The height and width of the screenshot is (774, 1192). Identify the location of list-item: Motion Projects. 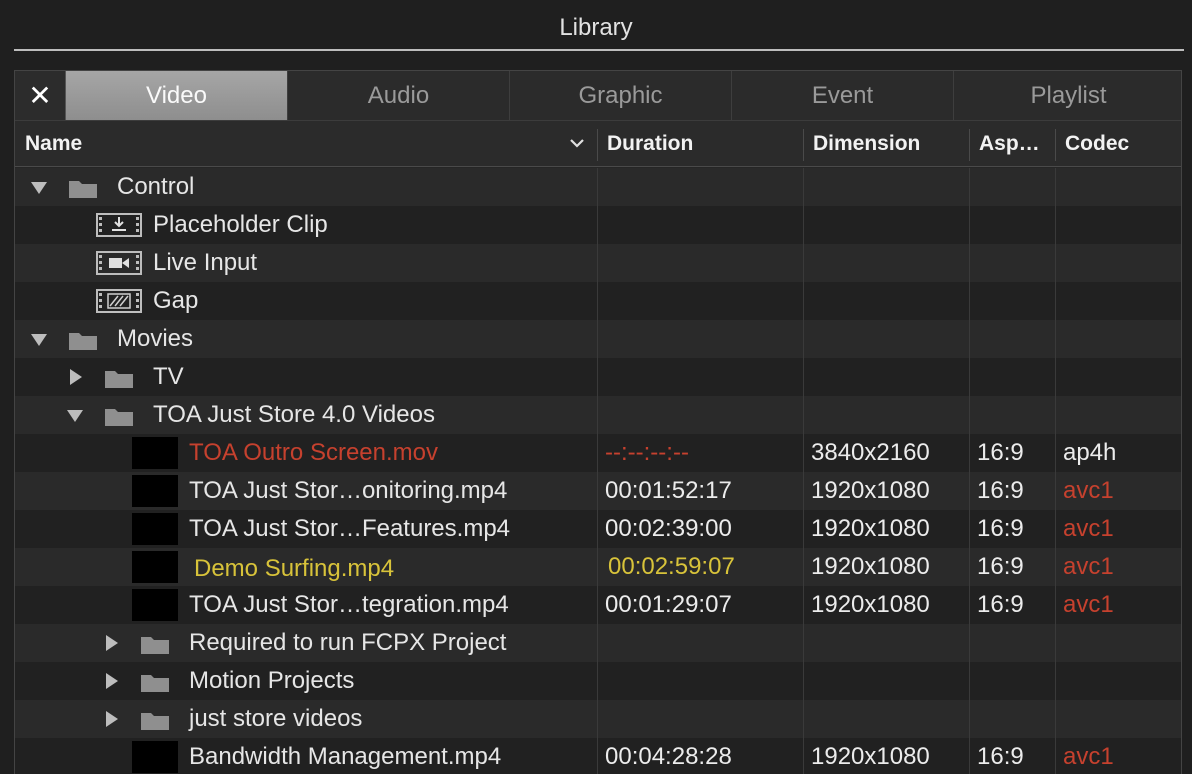
(598, 681).